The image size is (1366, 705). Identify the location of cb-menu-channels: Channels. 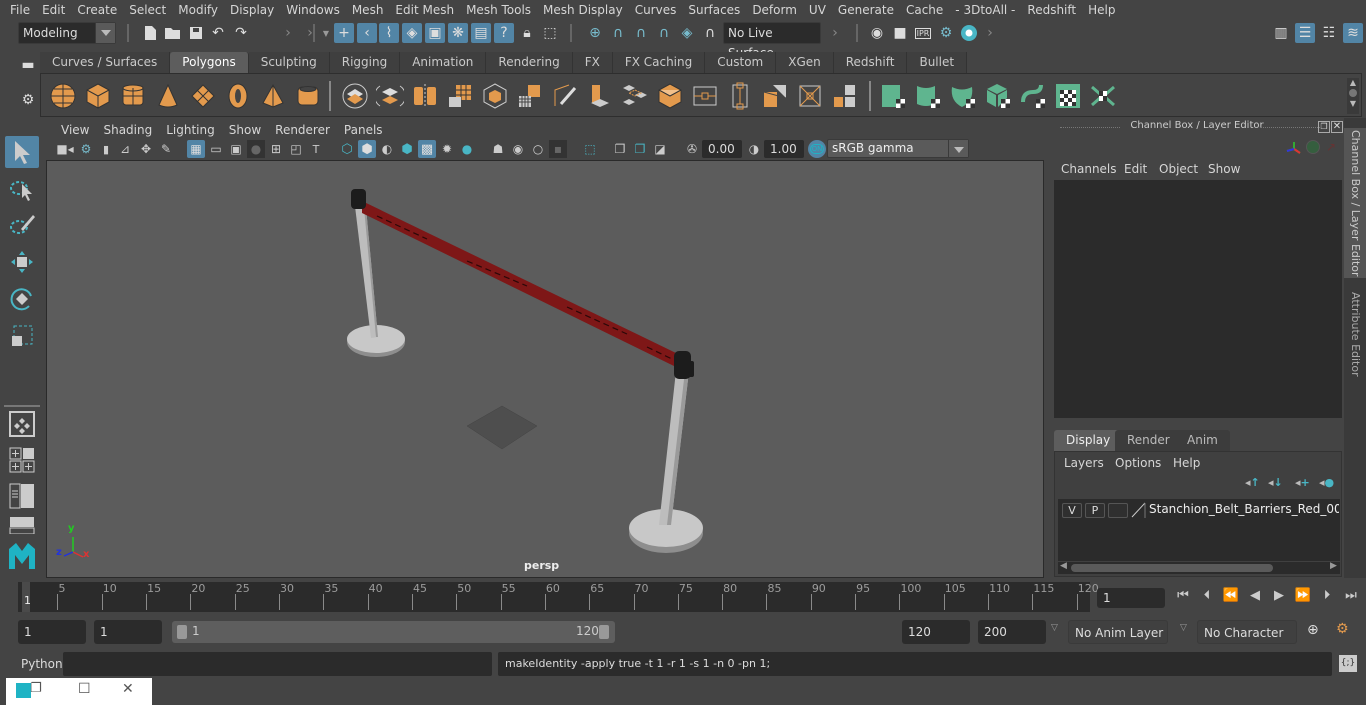
(1089, 169).